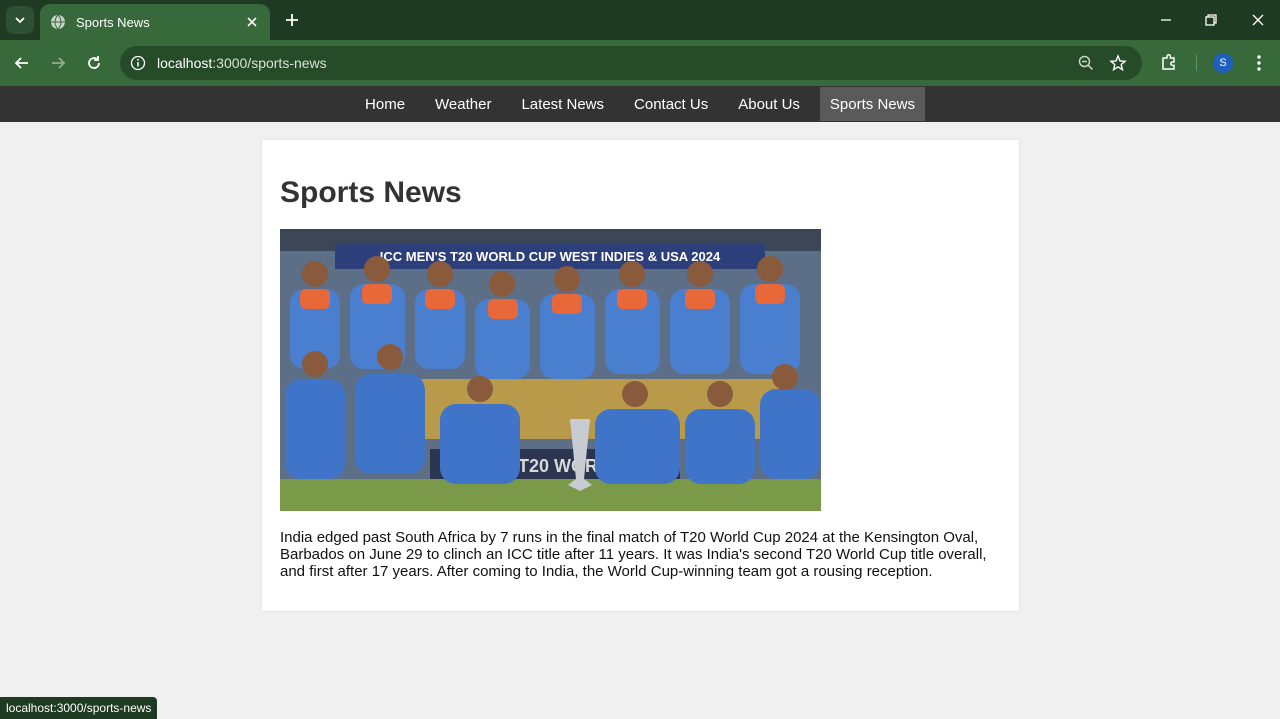  What do you see at coordinates (113, 22) in the screenshot?
I see `tab-title: Sports News` at bounding box center [113, 22].